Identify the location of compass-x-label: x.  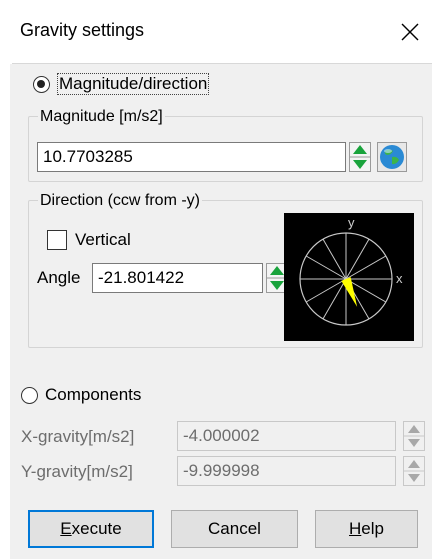
(399, 278).